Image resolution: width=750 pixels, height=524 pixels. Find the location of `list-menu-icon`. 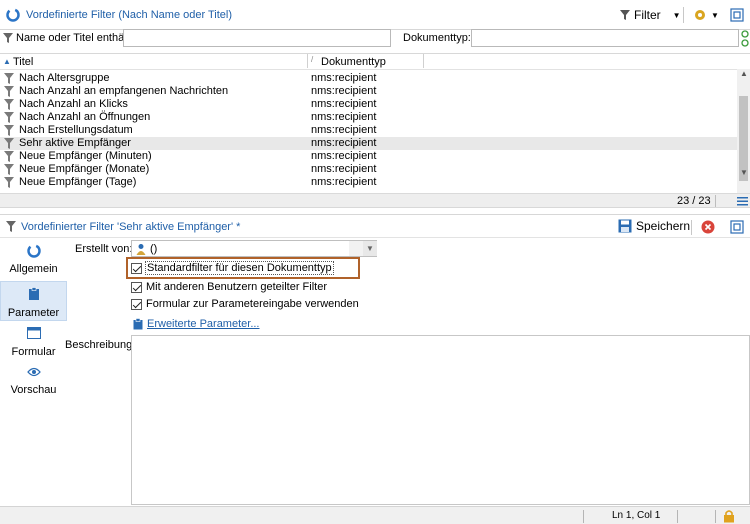

list-menu-icon is located at coordinates (742, 201).